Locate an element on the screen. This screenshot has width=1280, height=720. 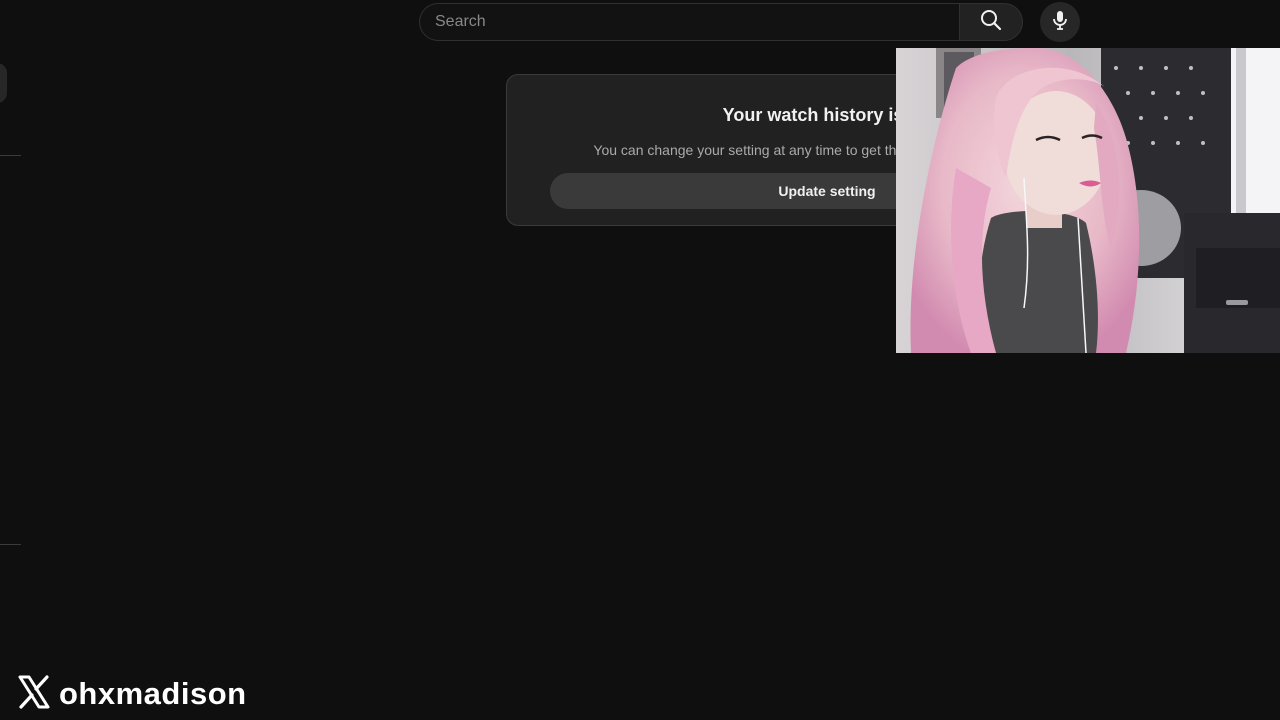
search-button is located at coordinates (991, 22).